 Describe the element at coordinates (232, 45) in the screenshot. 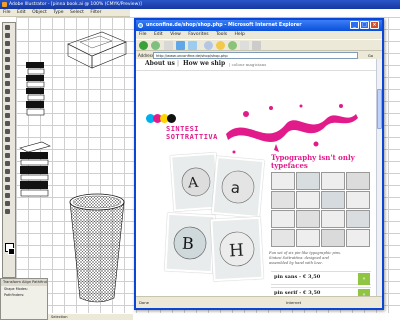

I see `history-icon` at that location.